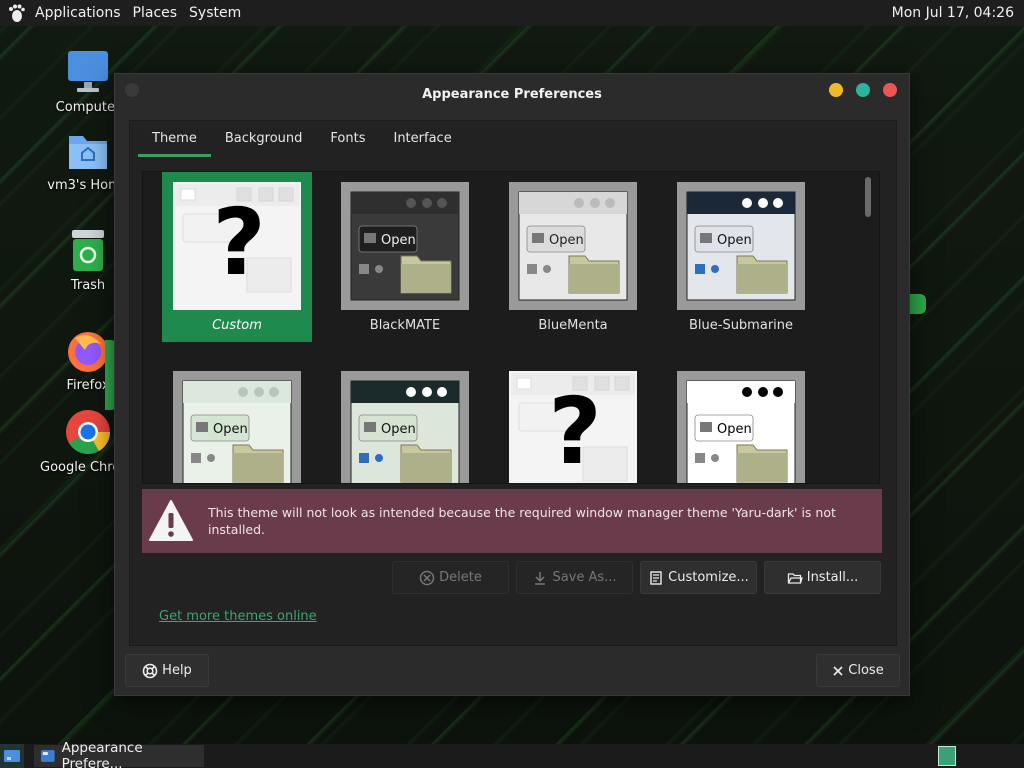 The width and height of the screenshot is (1024, 768). I want to click on tab-bar: Theme Background Fonts Interface, so click(513, 139).